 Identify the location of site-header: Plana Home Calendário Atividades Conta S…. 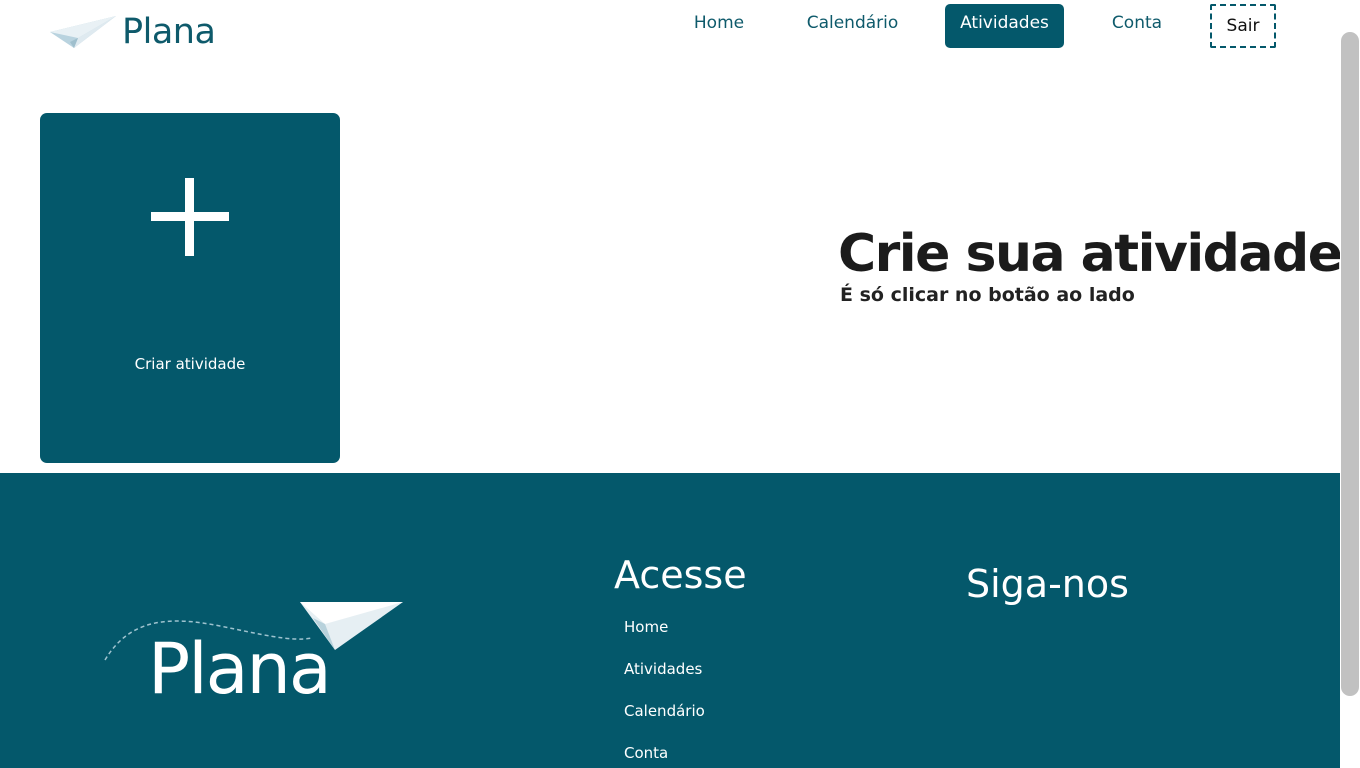
(670, 35).